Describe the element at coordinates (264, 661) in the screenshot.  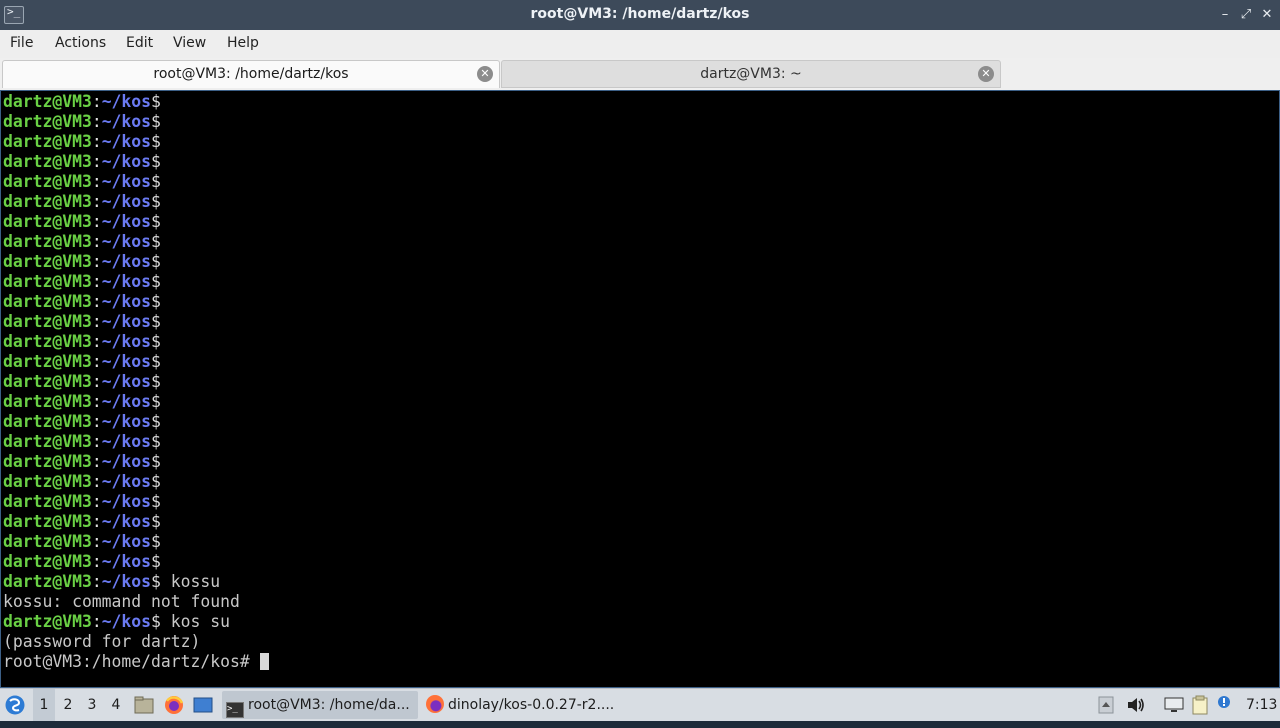
I see `terminal-cursor` at that location.